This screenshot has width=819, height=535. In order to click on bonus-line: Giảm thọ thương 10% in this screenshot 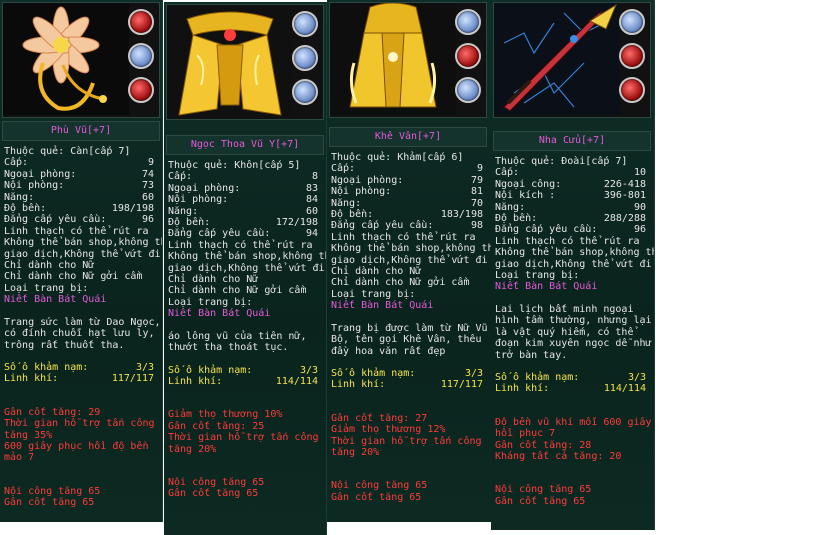, I will do `click(225, 415)`.